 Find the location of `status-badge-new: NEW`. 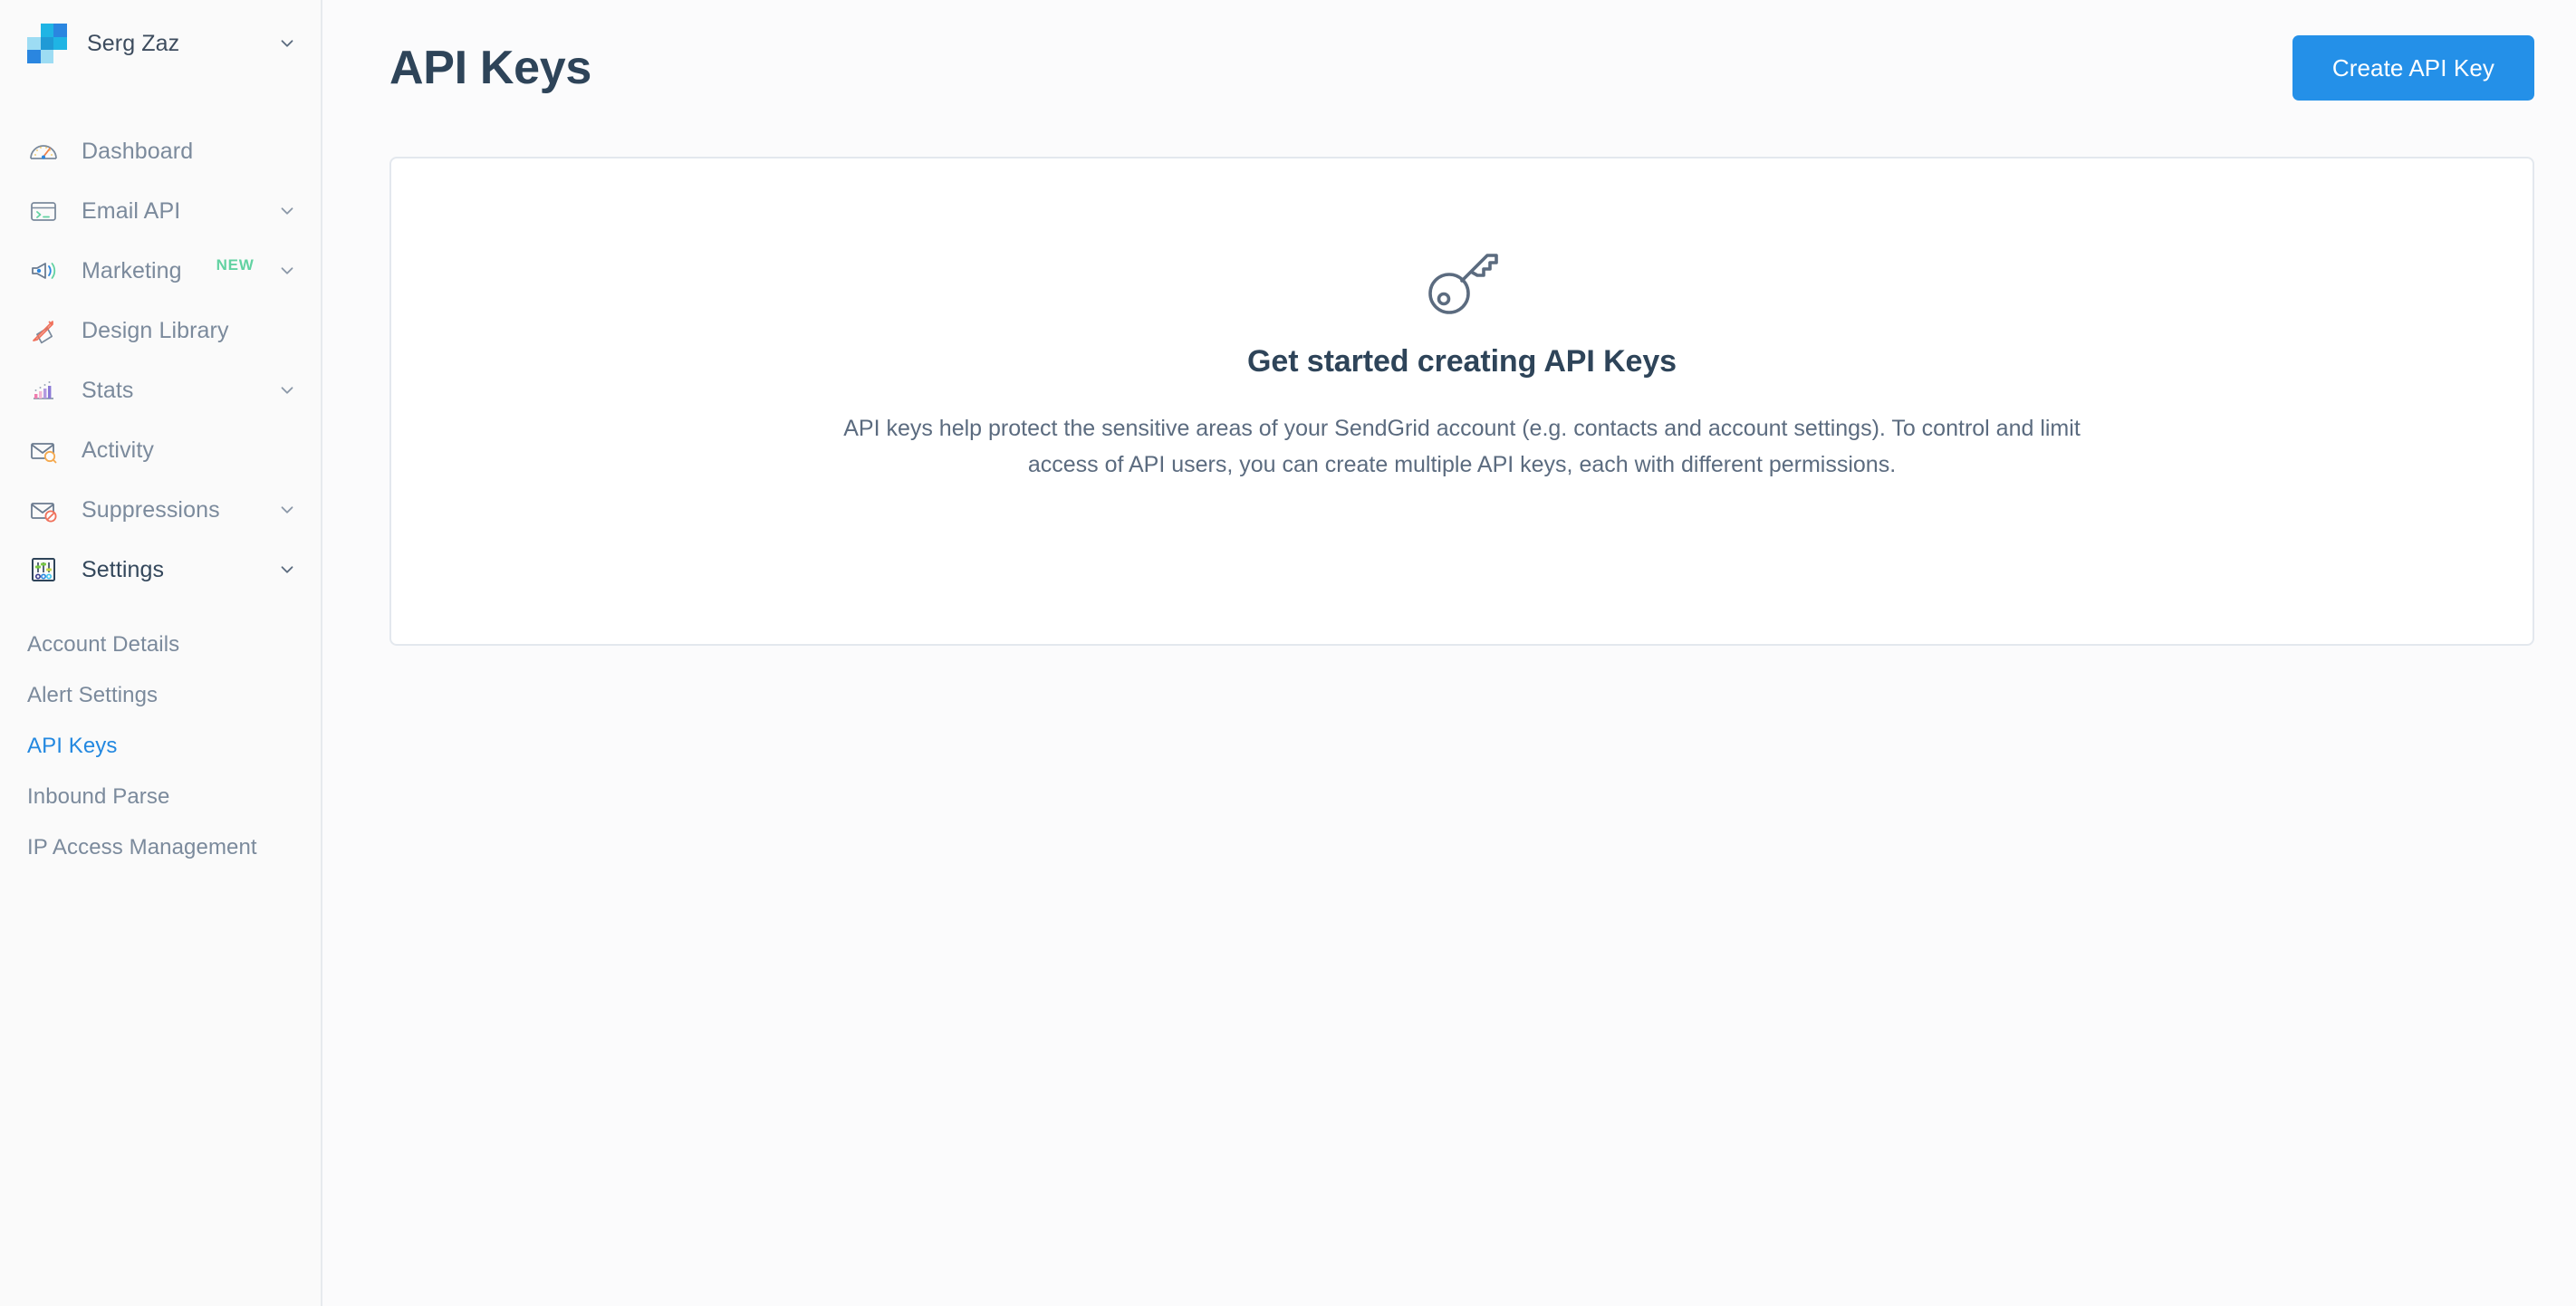

status-badge-new: NEW is located at coordinates (235, 265).